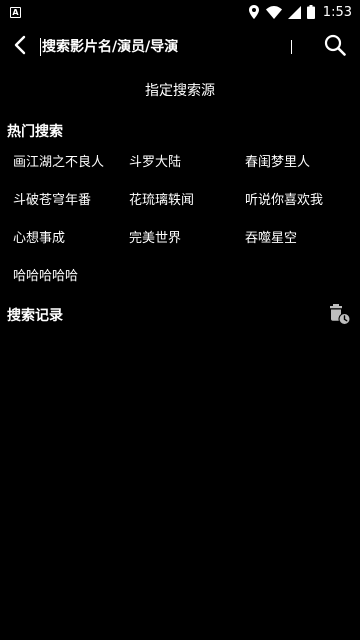 Image resolution: width=360 pixels, height=640 pixels. What do you see at coordinates (299, 245) in the screenshot?
I see `hot-search-item: 吞噬星空` at bounding box center [299, 245].